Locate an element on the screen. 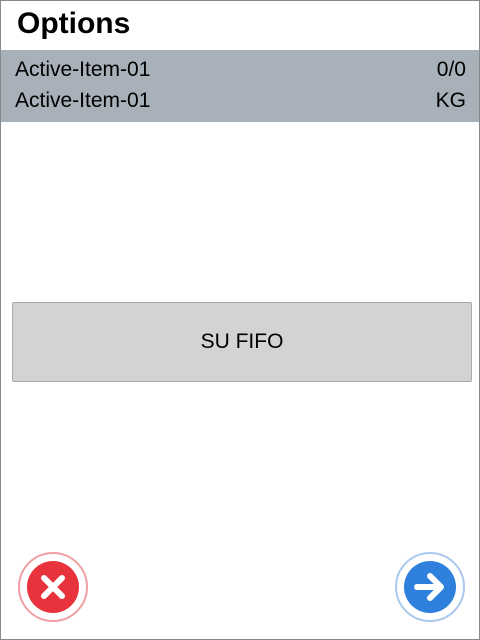  info-row-unit: Active-Item-01 KG is located at coordinates (240, 101).